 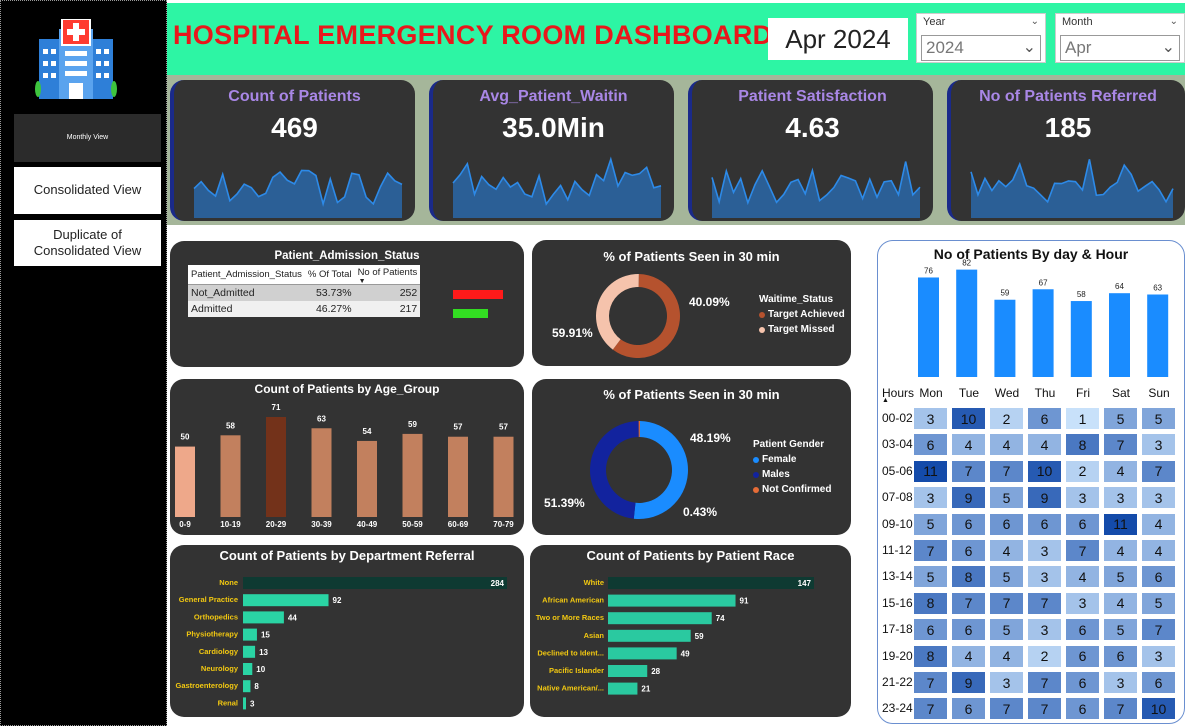 I want to click on sort-asc-icon: ▲, so click(x=885, y=400).